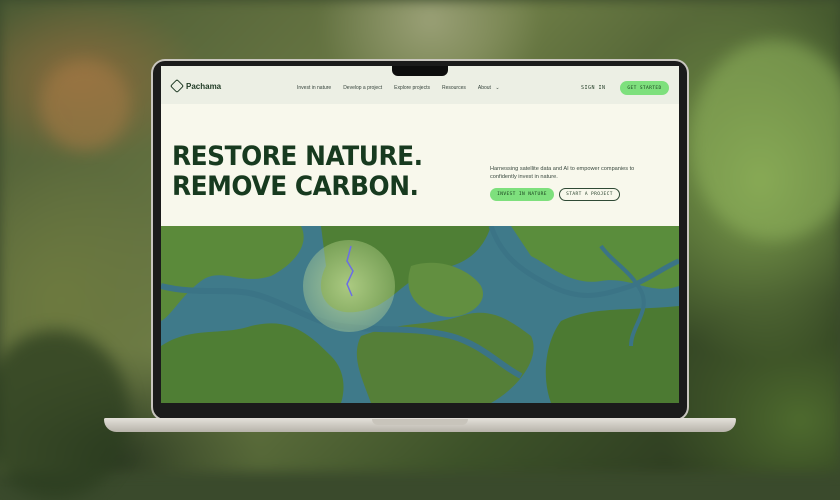  I want to click on chevron-down-icon: ⌄, so click(497, 88).